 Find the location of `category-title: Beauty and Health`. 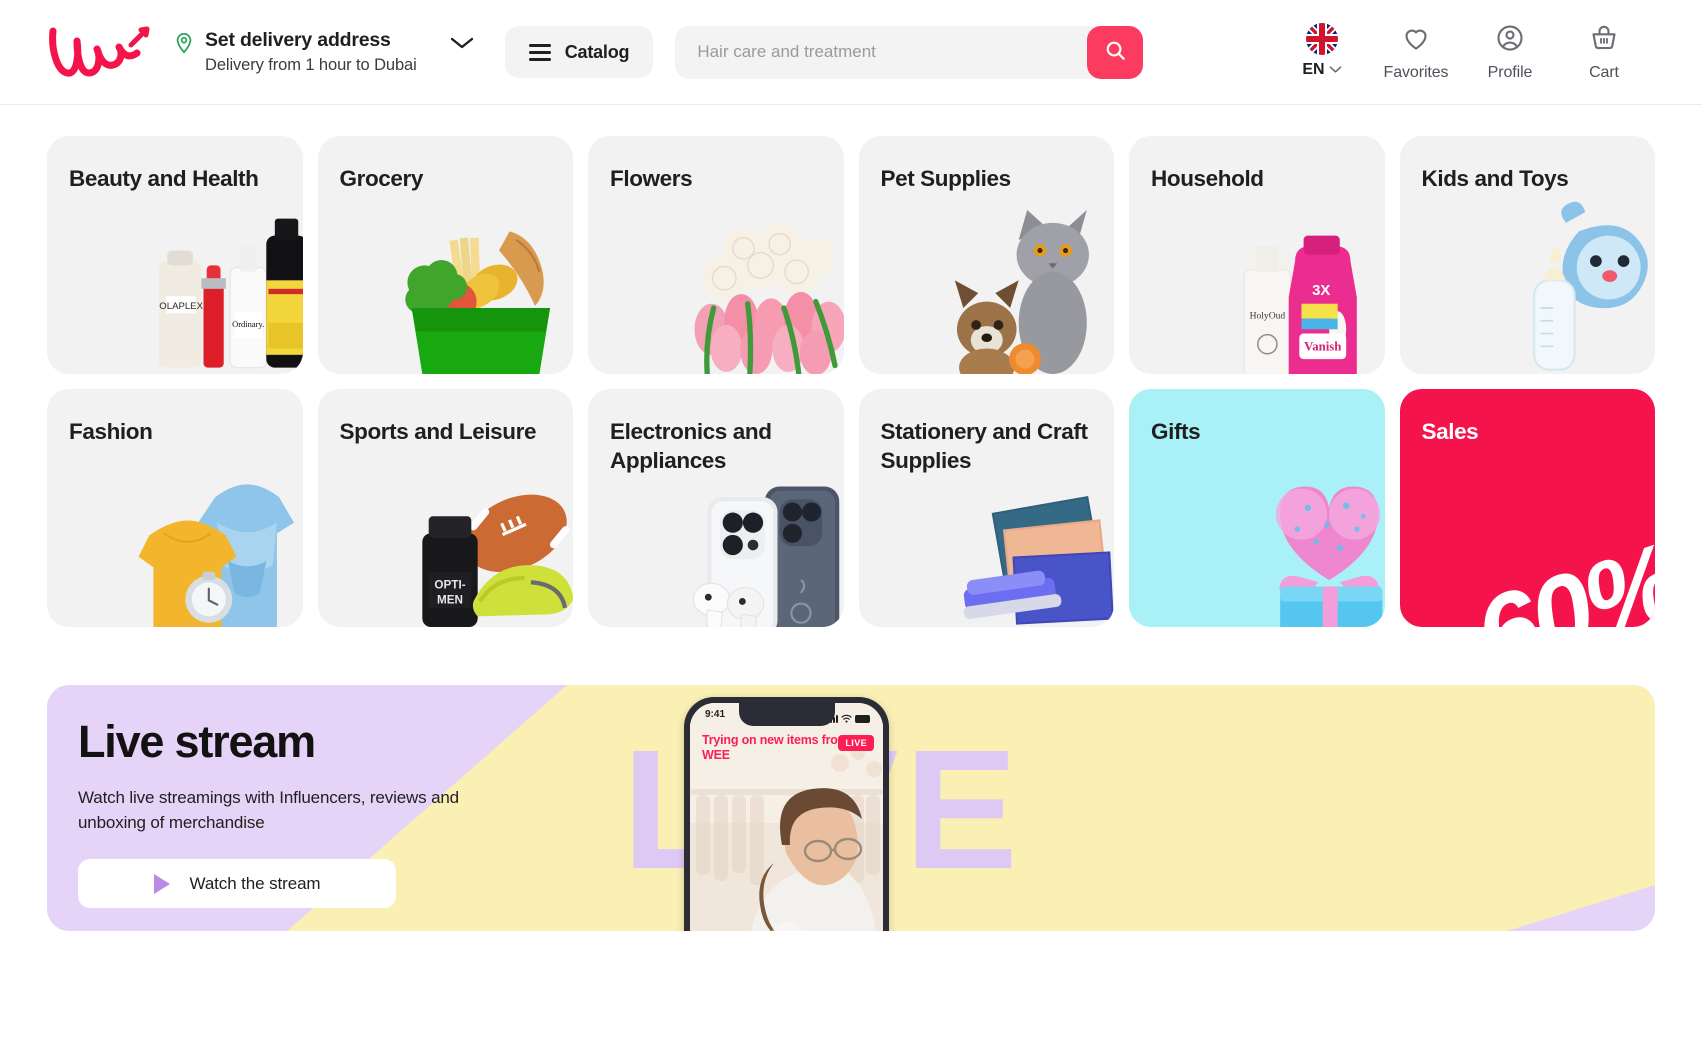

category-title: Beauty and Health is located at coordinates (164, 178).